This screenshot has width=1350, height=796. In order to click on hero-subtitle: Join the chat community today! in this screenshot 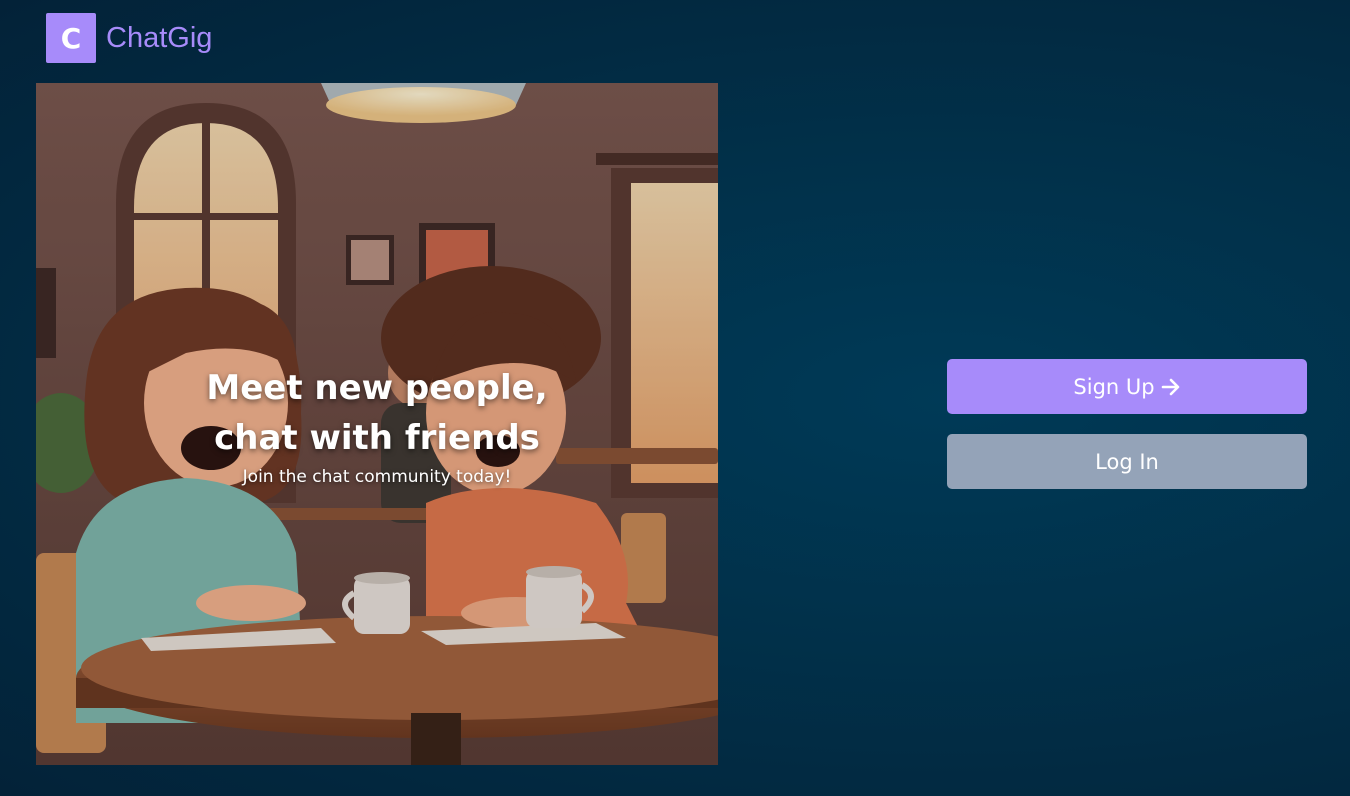, I will do `click(377, 477)`.